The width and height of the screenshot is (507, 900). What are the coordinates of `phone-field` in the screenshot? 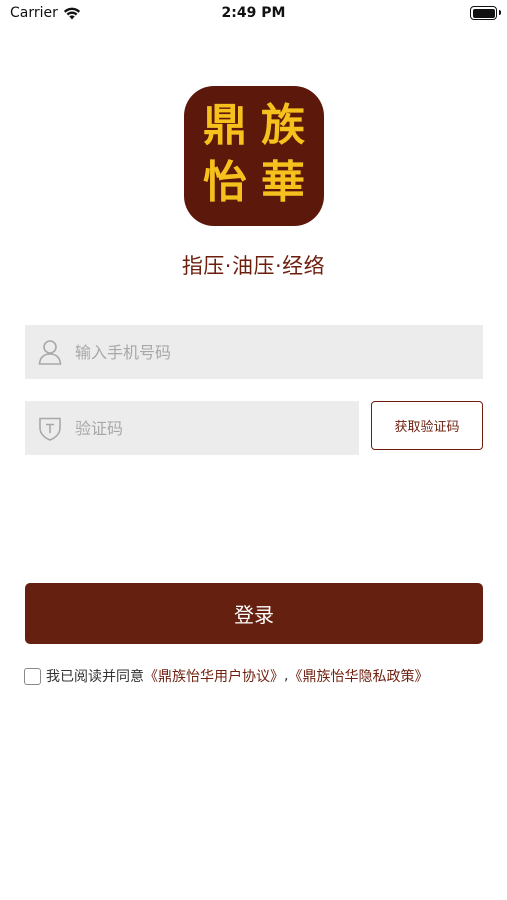 It's located at (254, 352).